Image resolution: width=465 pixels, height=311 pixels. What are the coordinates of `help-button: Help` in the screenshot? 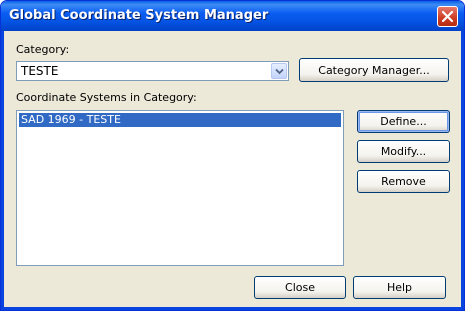 It's located at (399, 287).